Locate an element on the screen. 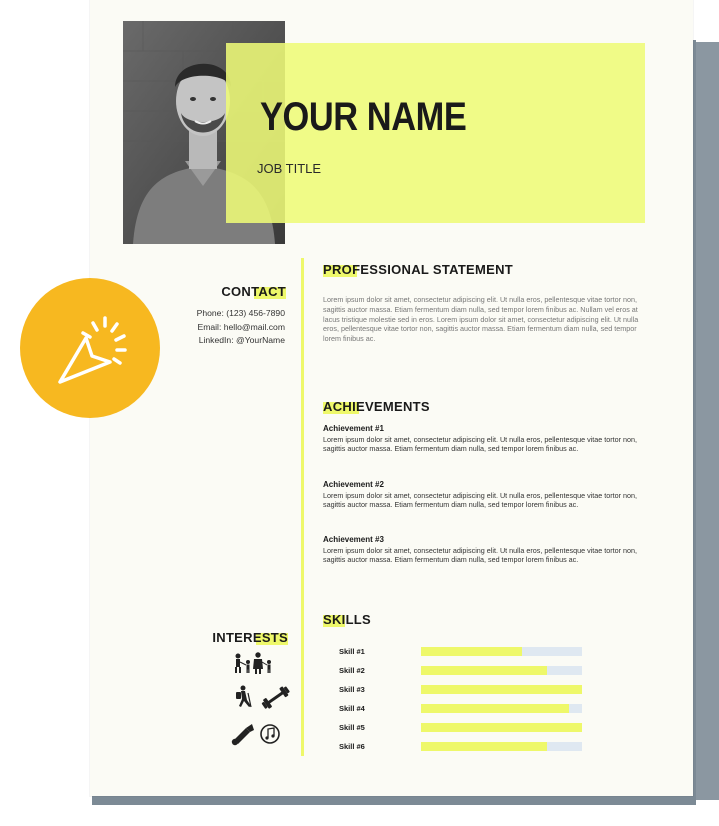 The height and width of the screenshot is (826, 719). professional-title: PROFESSIONAL STATEMENT is located at coordinates (418, 269).